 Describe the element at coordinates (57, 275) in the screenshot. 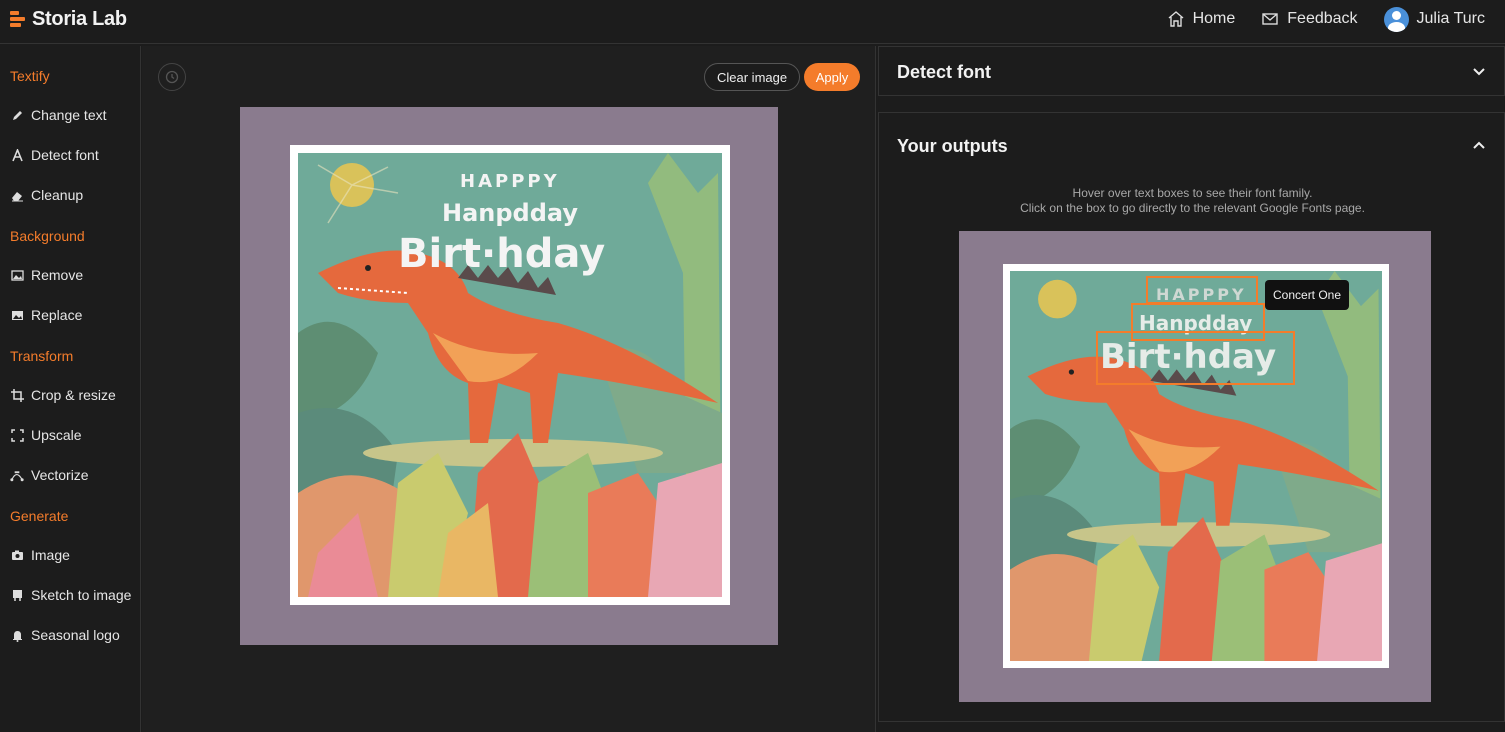

I see `sidebar-item-label: Remove` at that location.